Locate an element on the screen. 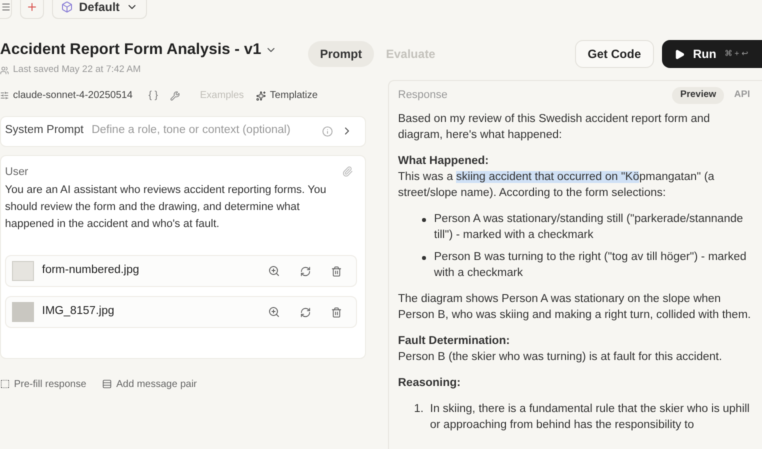 The width and height of the screenshot is (762, 449). wrench-icon is located at coordinates (175, 95).